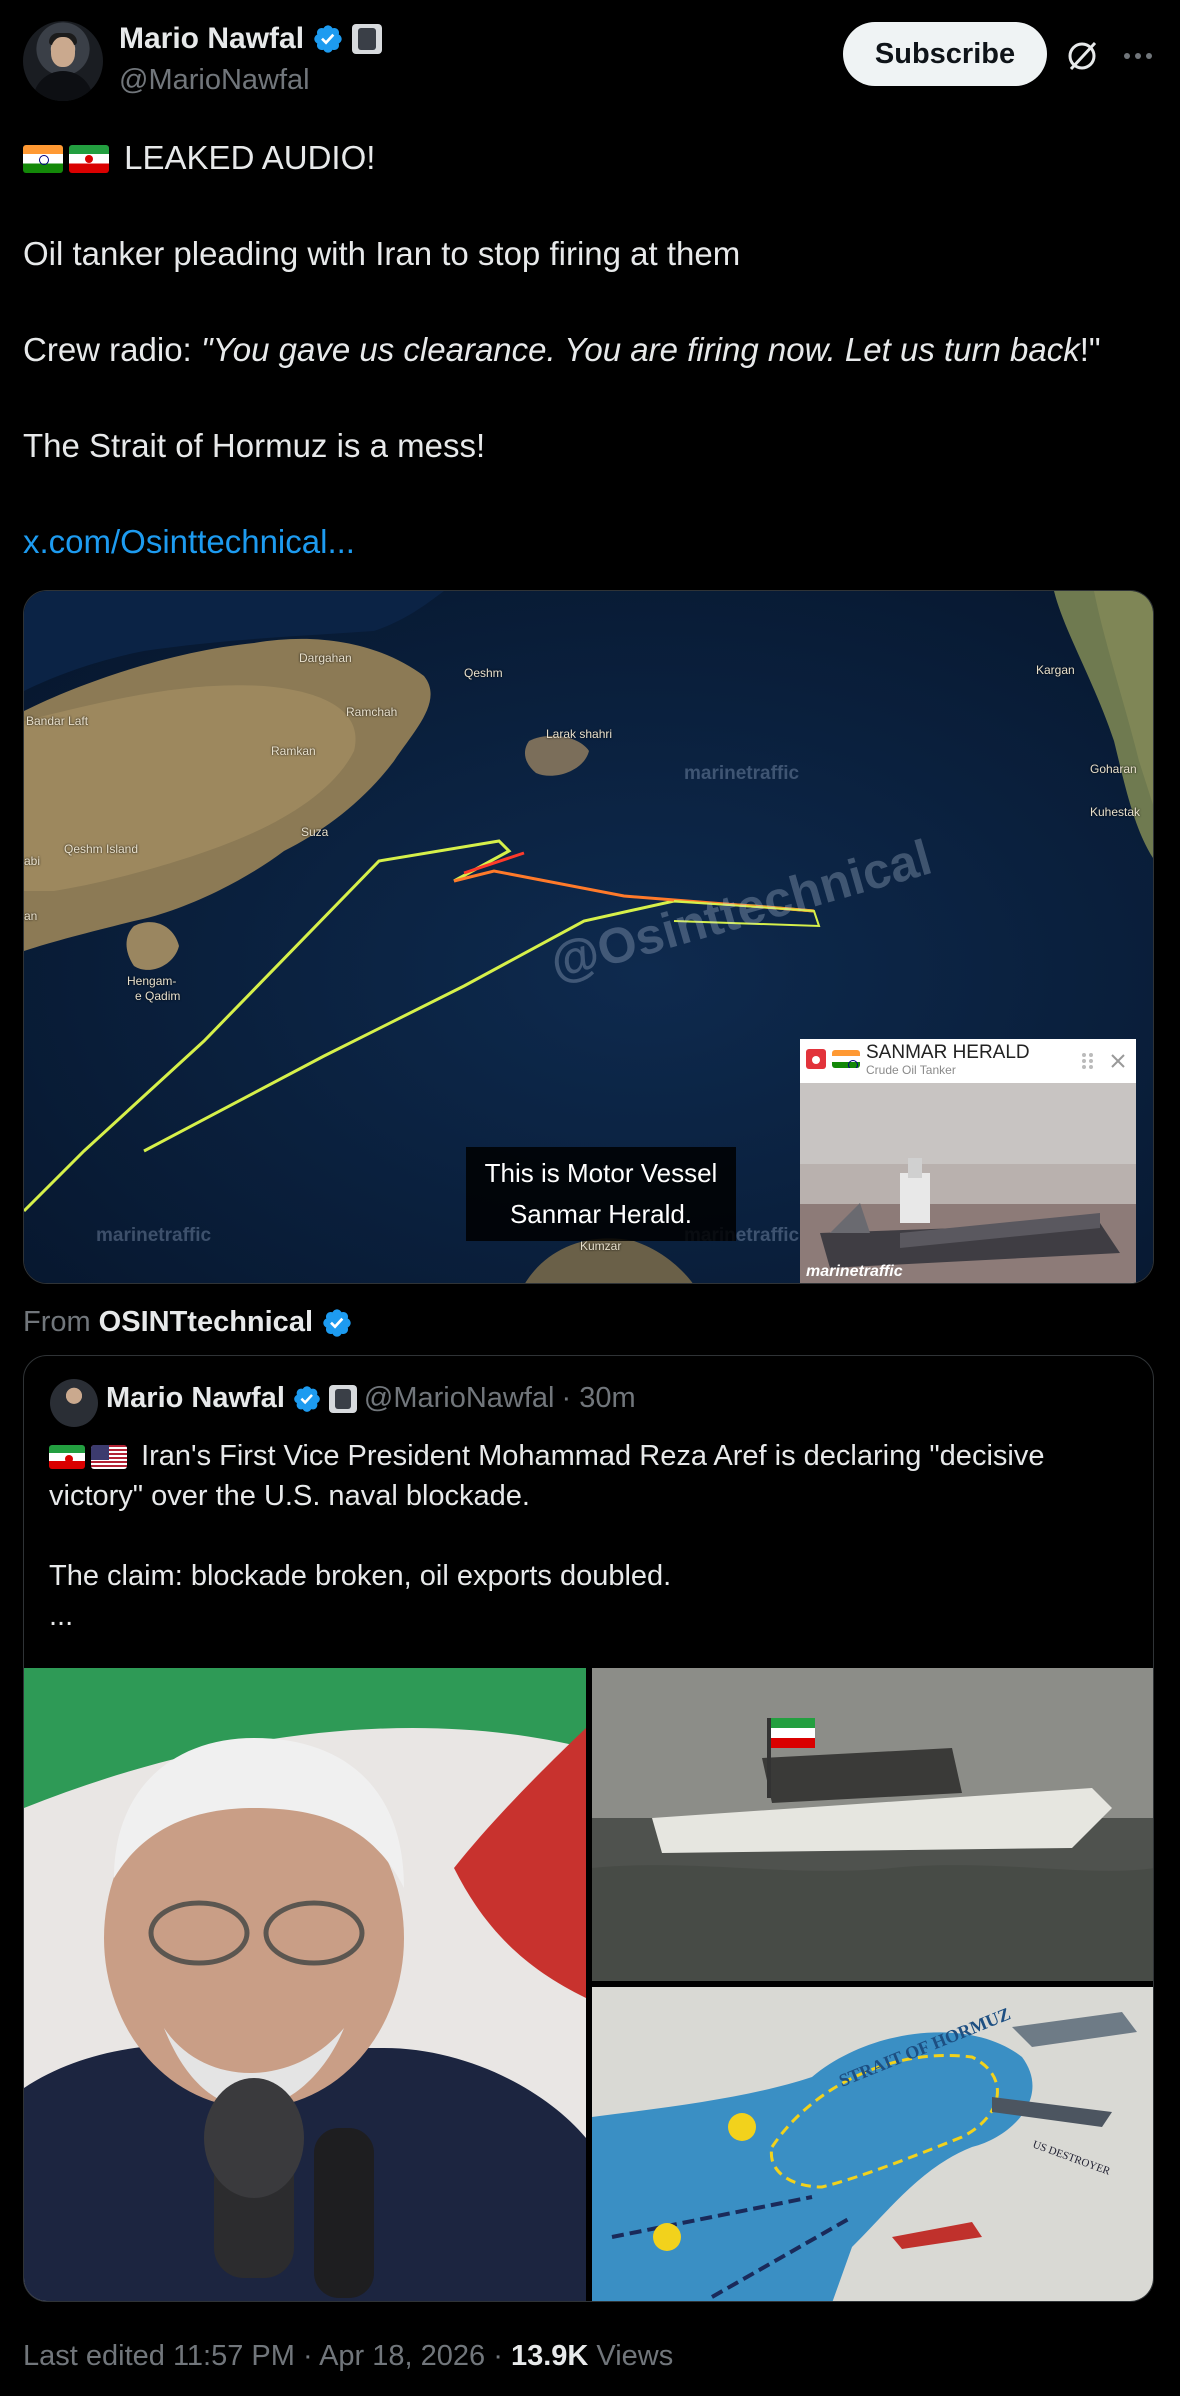 The height and width of the screenshot is (2396, 1180). I want to click on subscribe-button: Subscribe, so click(945, 54).